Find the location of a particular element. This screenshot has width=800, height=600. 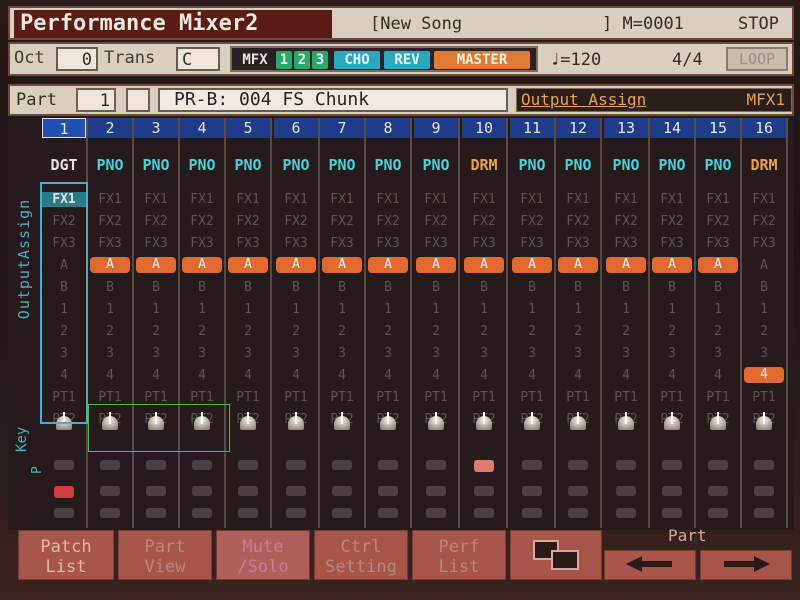

output-option-selected: 4 is located at coordinates (764, 375).